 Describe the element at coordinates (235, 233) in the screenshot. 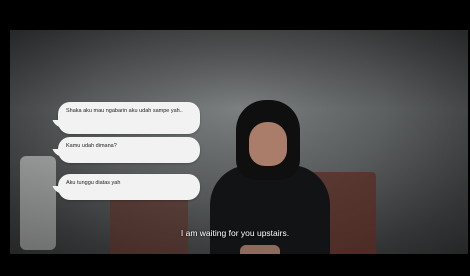

I see `subtitle: I am waiting for you upstairs.` at that location.